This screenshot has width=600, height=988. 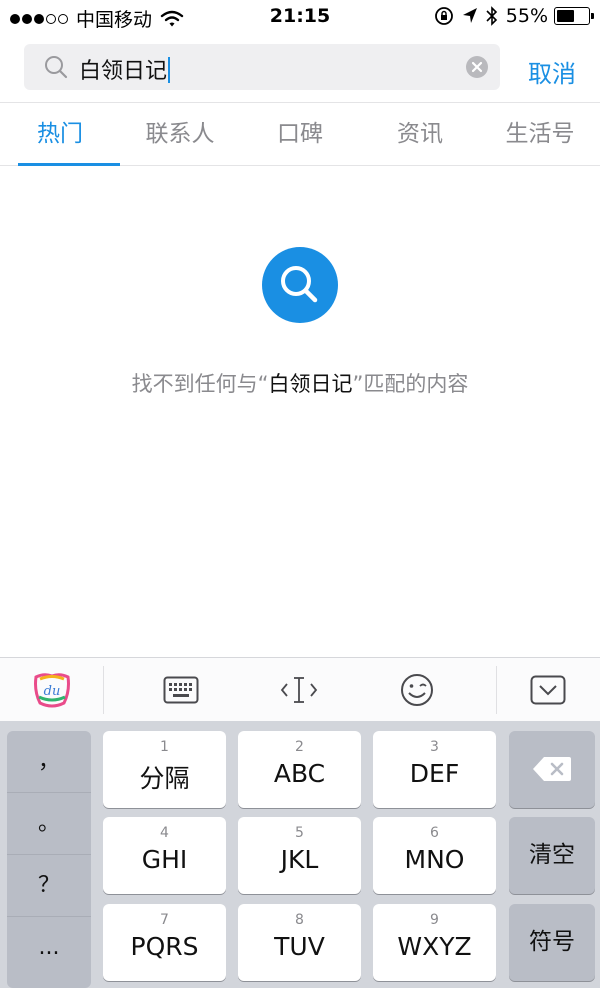 What do you see at coordinates (300, 17) in the screenshot?
I see `status-bar: 中国移动 21:15 55%` at bounding box center [300, 17].